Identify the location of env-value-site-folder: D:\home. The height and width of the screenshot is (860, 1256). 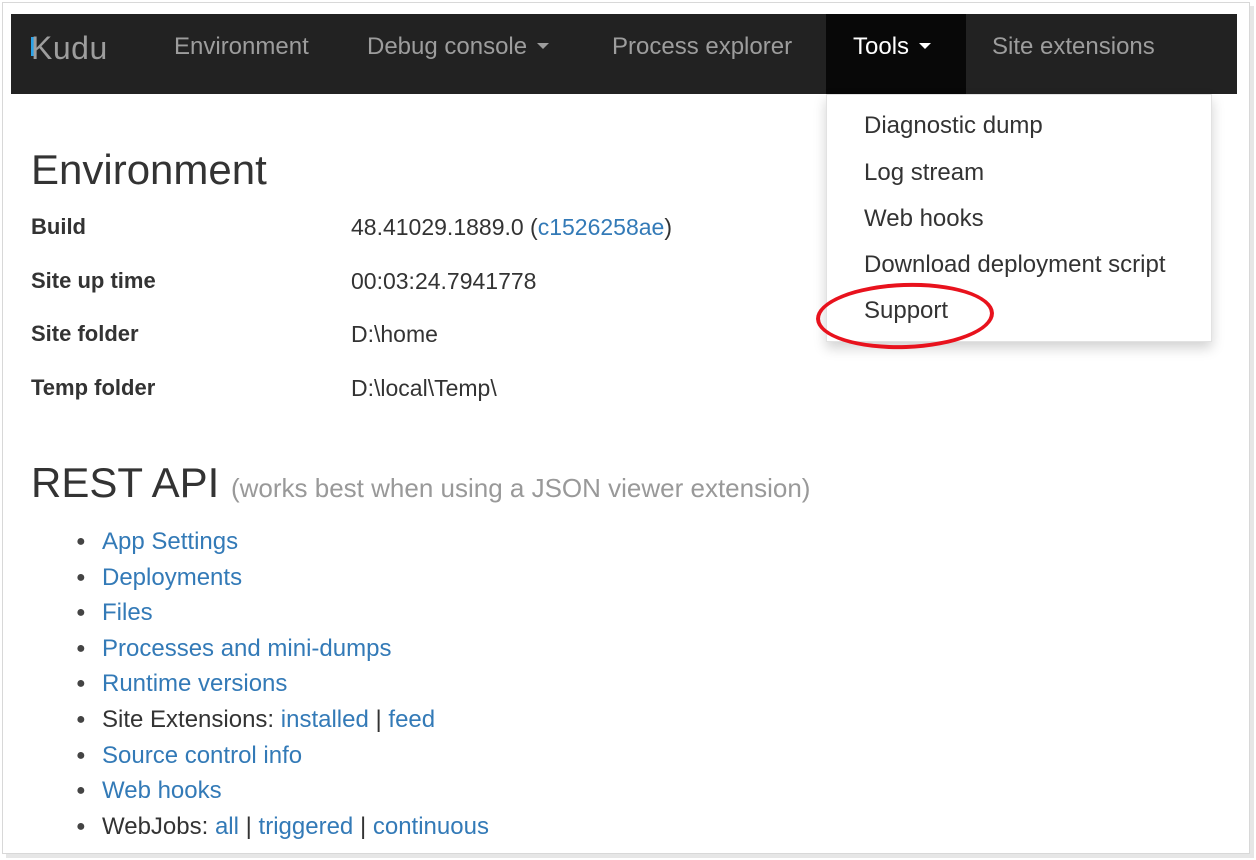
(394, 334).